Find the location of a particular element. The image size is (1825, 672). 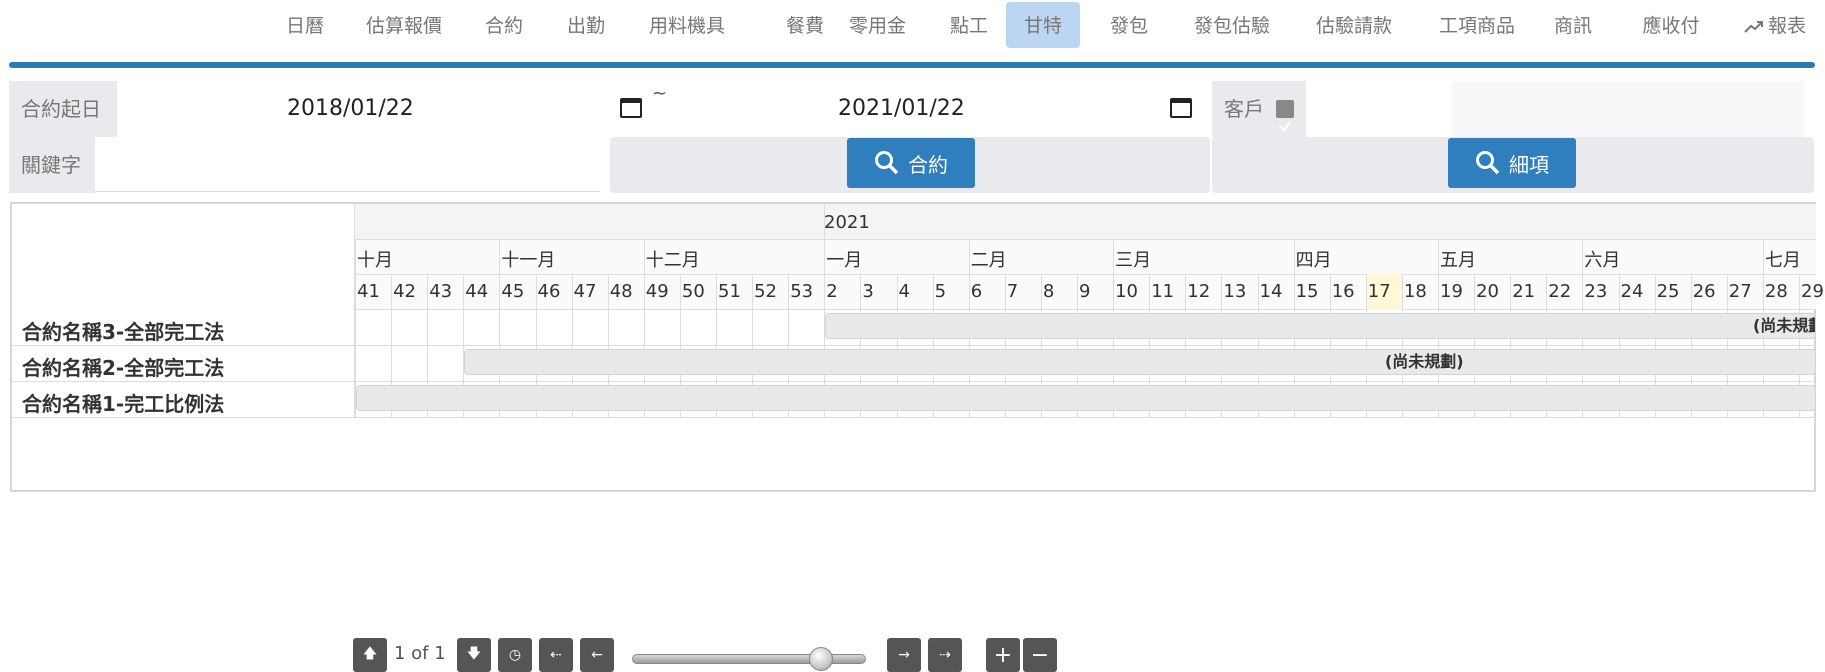

gantt-month-label: 五月 is located at coordinates (1458, 260).